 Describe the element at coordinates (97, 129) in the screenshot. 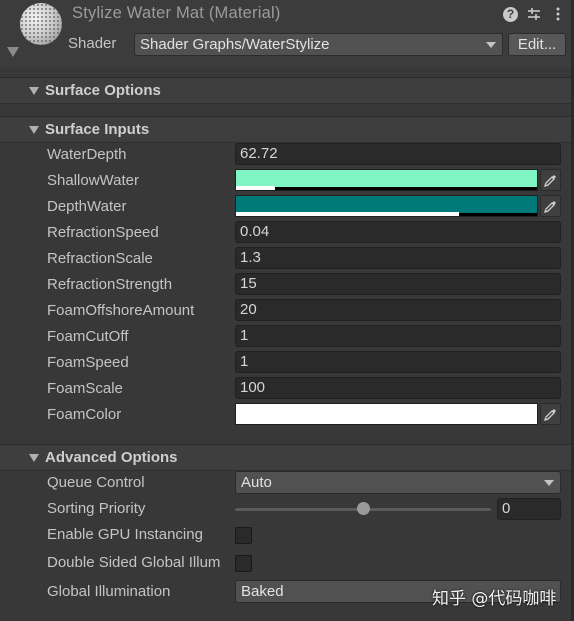

I see `section-label: Surface Inputs` at that location.